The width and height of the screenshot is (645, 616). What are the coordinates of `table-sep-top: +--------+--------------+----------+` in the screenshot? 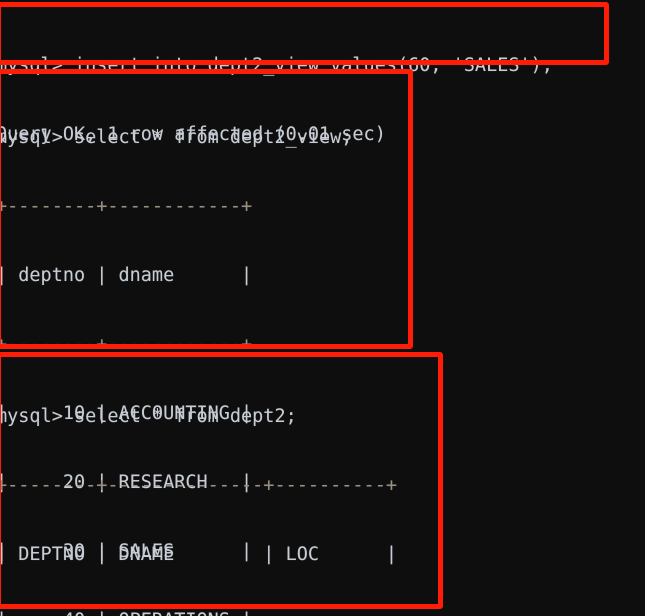 It's located at (198, 485).